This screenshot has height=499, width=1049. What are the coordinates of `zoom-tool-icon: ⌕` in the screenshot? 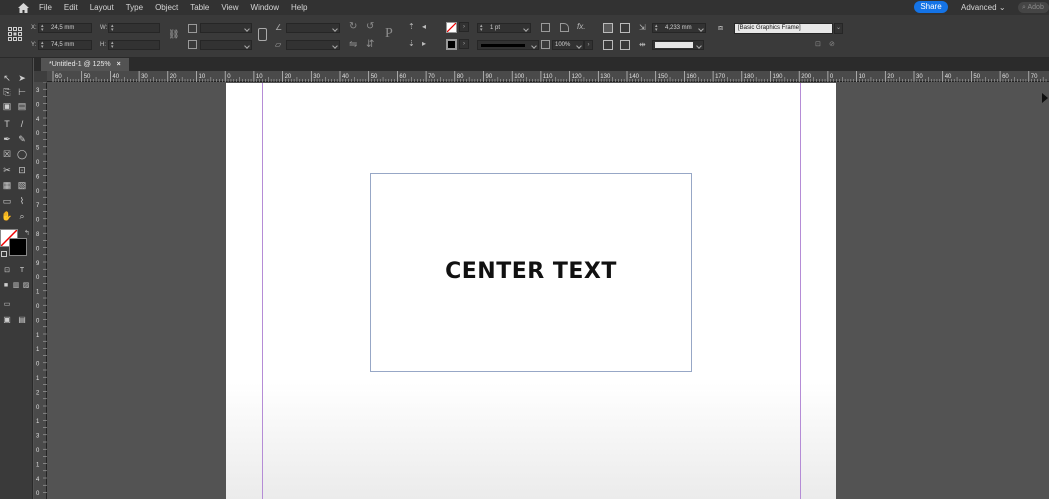 It's located at (22, 216).